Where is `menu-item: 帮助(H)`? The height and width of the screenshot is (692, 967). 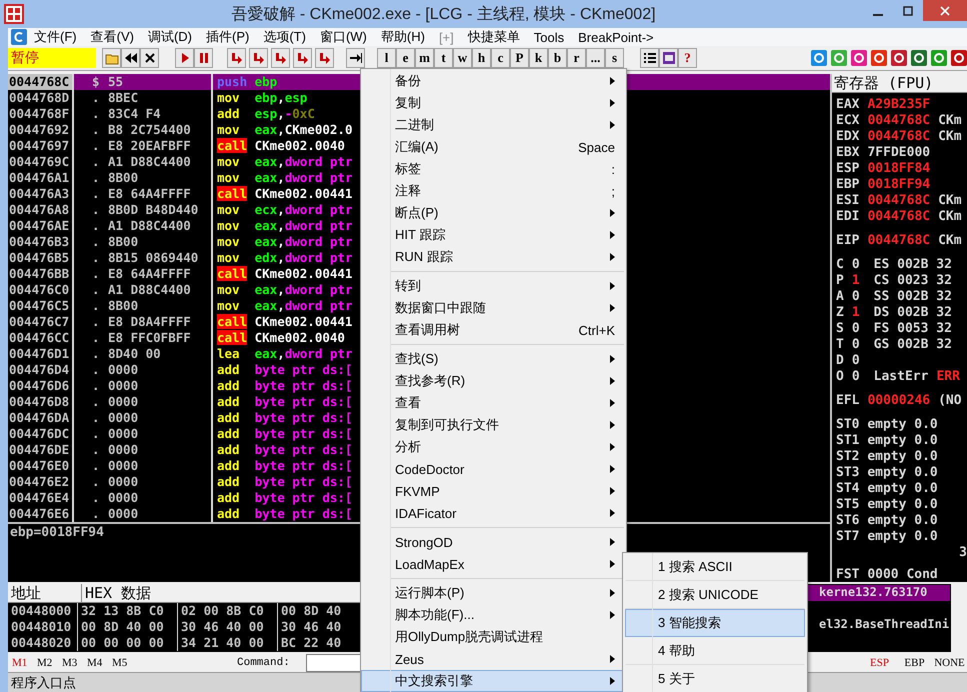 menu-item: 帮助(H) is located at coordinates (403, 37).